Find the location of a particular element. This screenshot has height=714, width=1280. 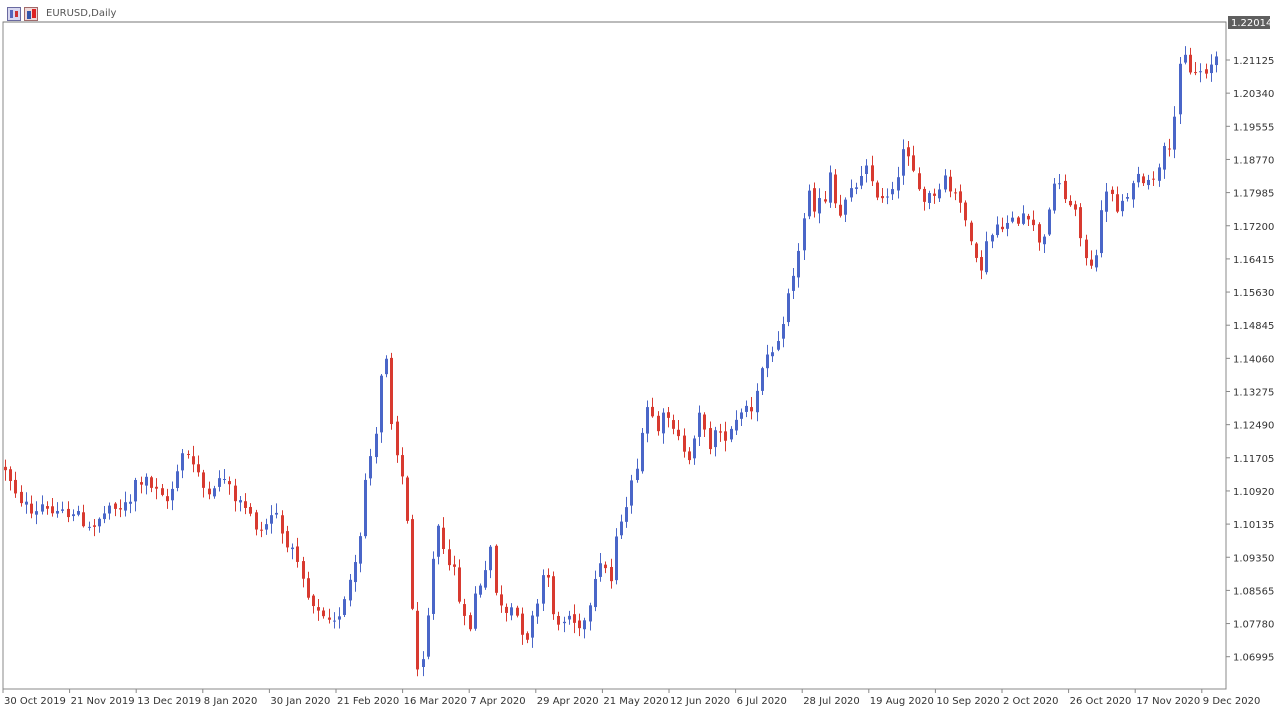

y-tick-label: 1.09350 is located at coordinates (1253, 558).